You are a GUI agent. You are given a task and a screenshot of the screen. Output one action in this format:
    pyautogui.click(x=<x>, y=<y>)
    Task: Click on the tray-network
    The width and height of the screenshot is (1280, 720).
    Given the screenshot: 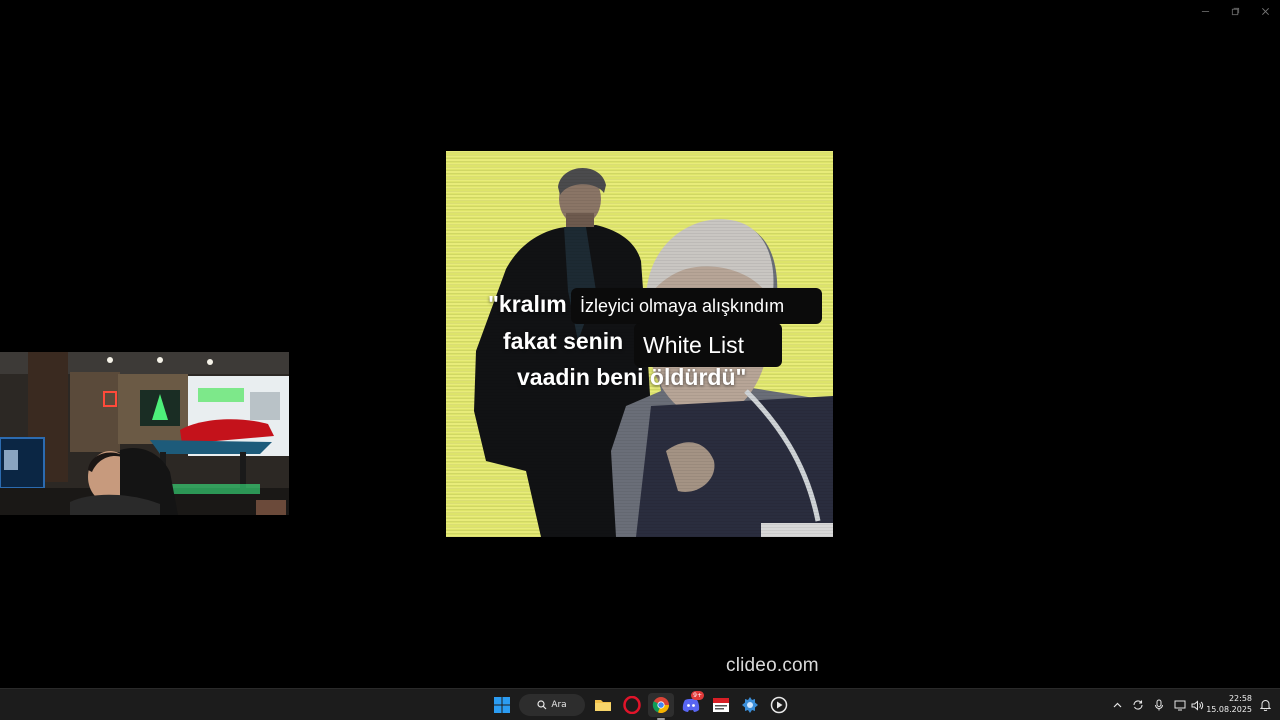 What is the action you would take?
    pyautogui.click(x=1180, y=704)
    